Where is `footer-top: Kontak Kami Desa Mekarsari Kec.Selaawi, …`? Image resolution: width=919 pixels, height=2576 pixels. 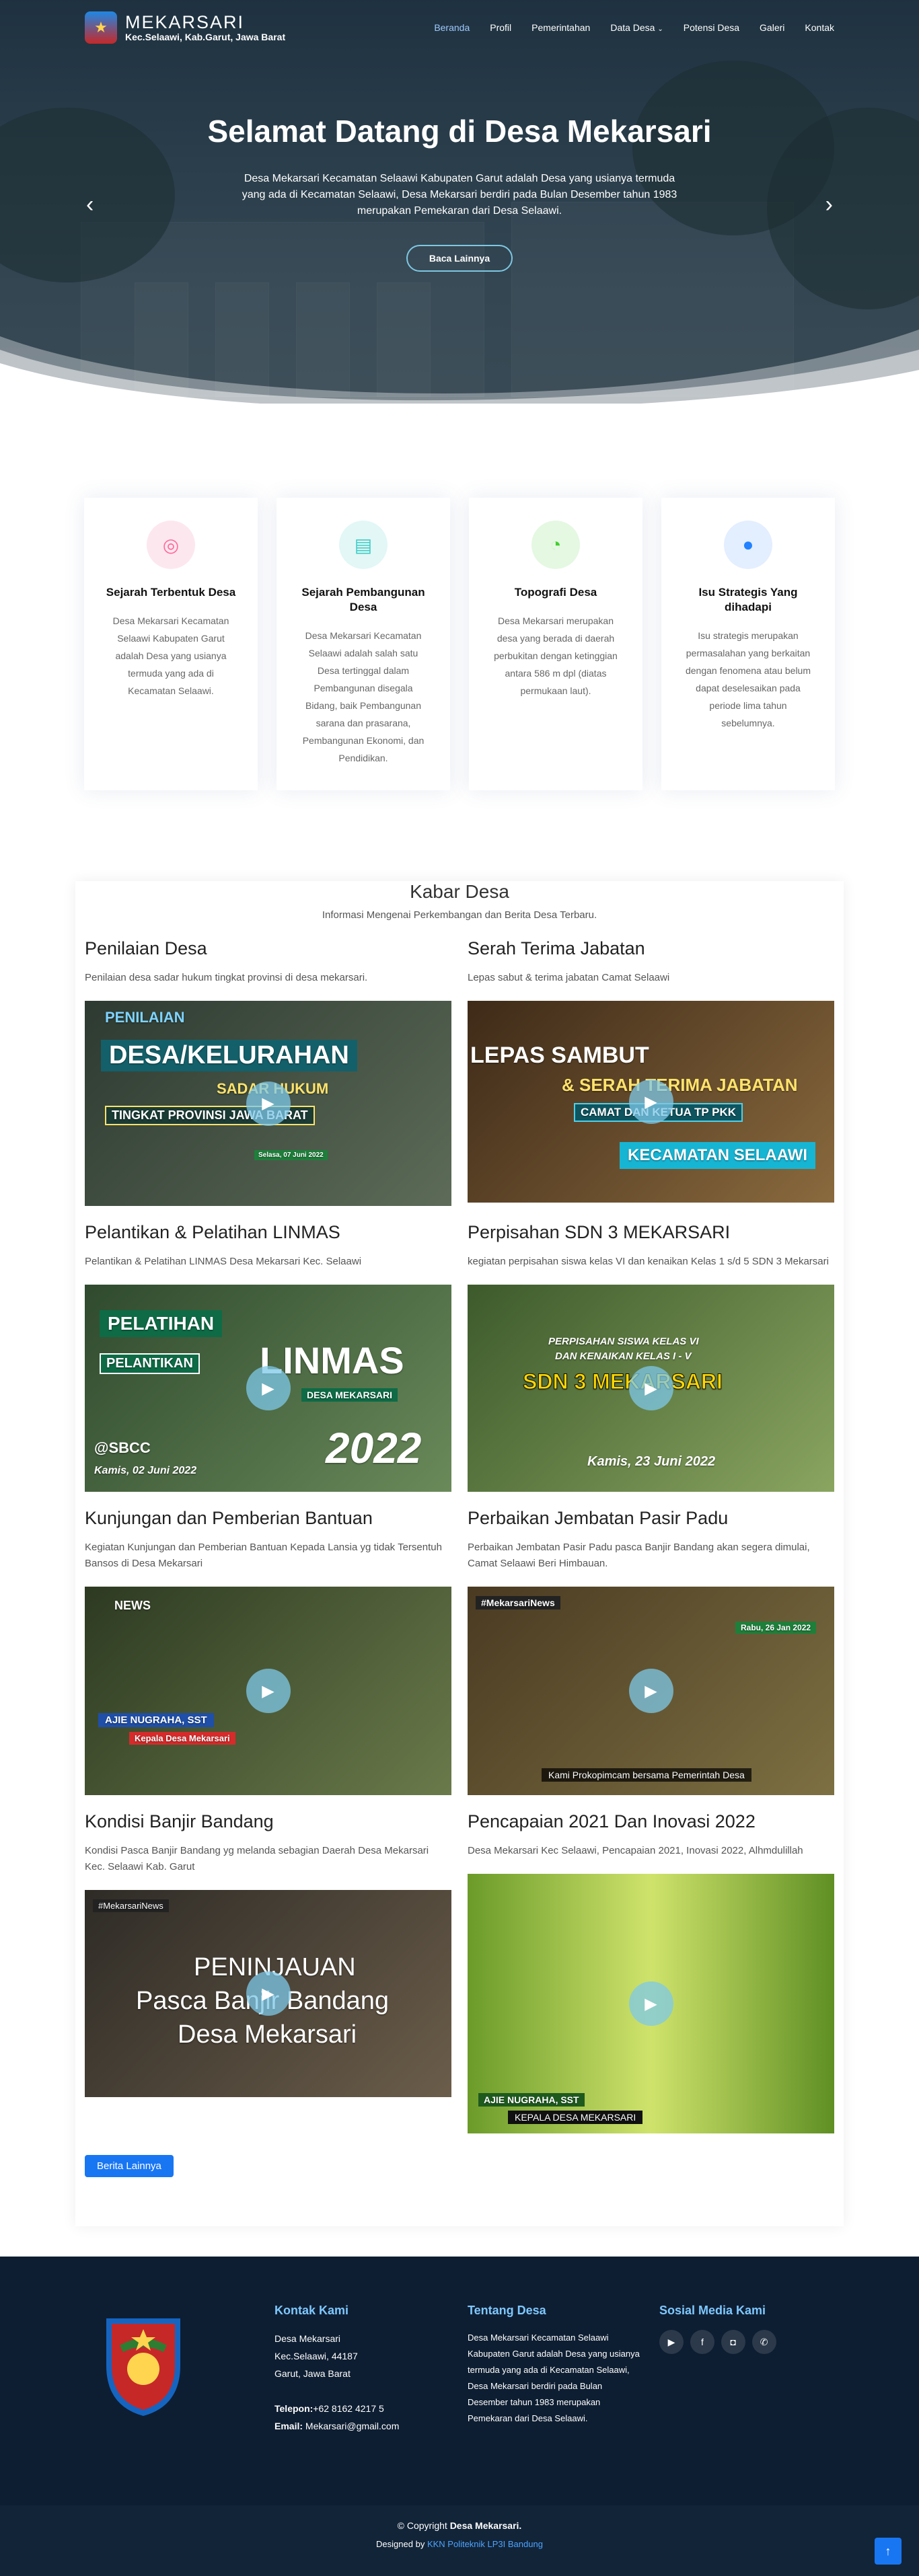
footer-top: Kontak Kami Desa Mekarsari Kec.Selaawi, … is located at coordinates (459, 2381).